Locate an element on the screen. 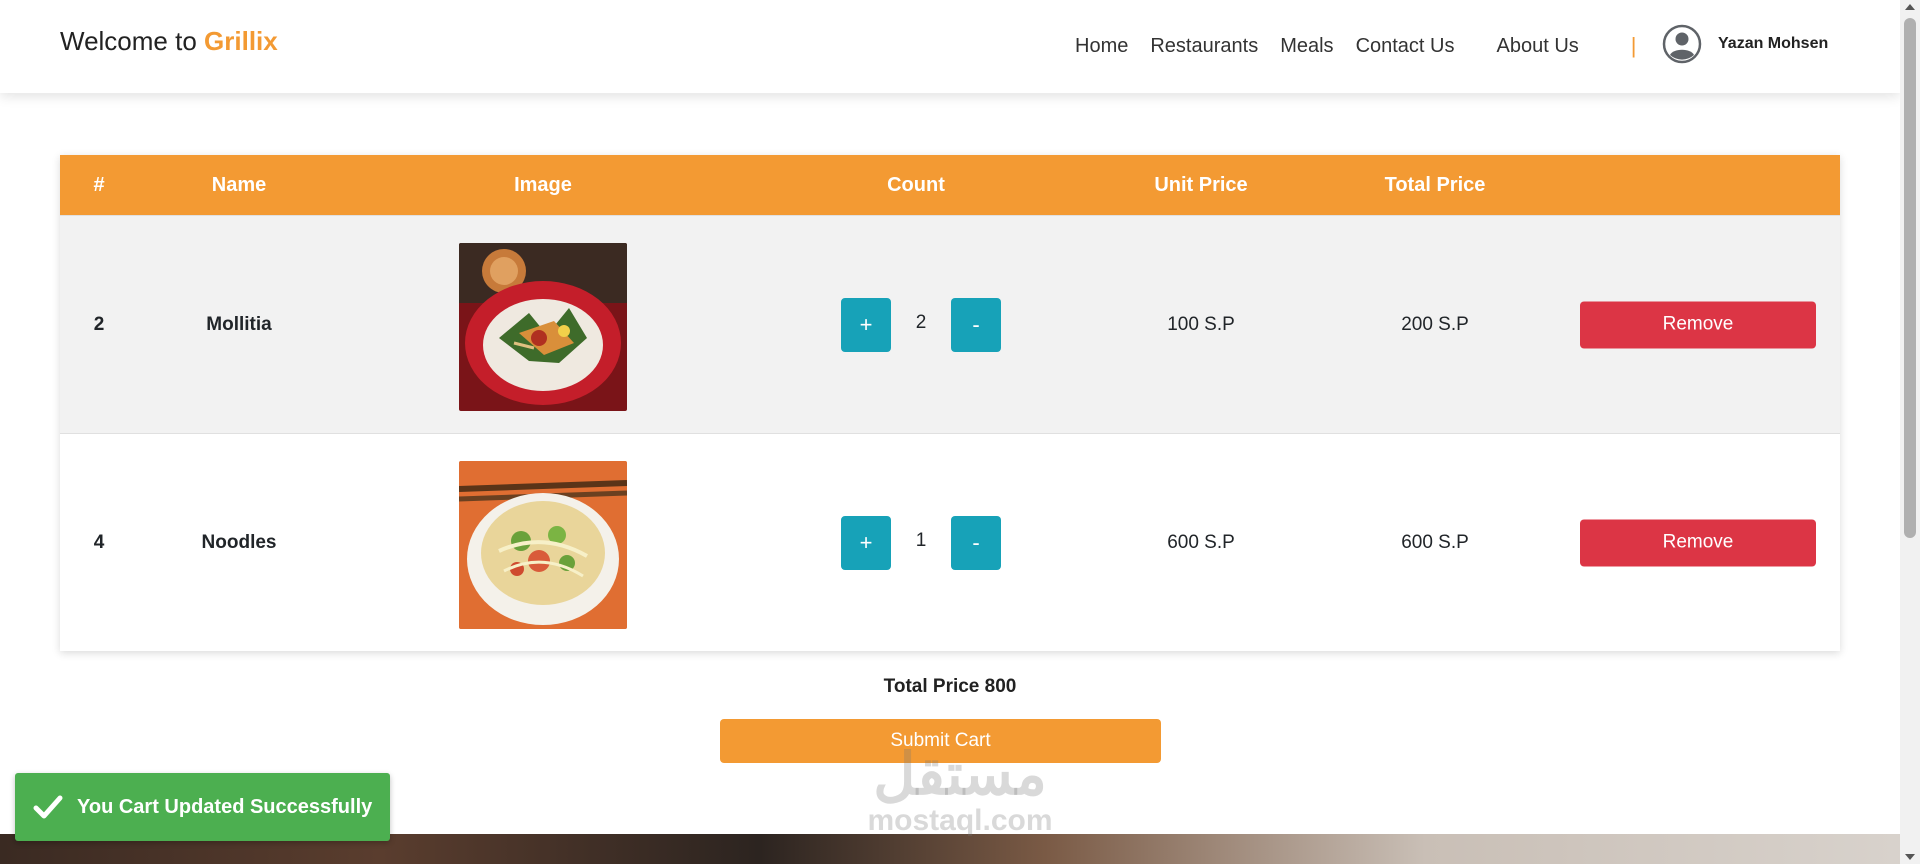 The width and height of the screenshot is (1920, 864). col-name: Name is located at coordinates (239, 185).